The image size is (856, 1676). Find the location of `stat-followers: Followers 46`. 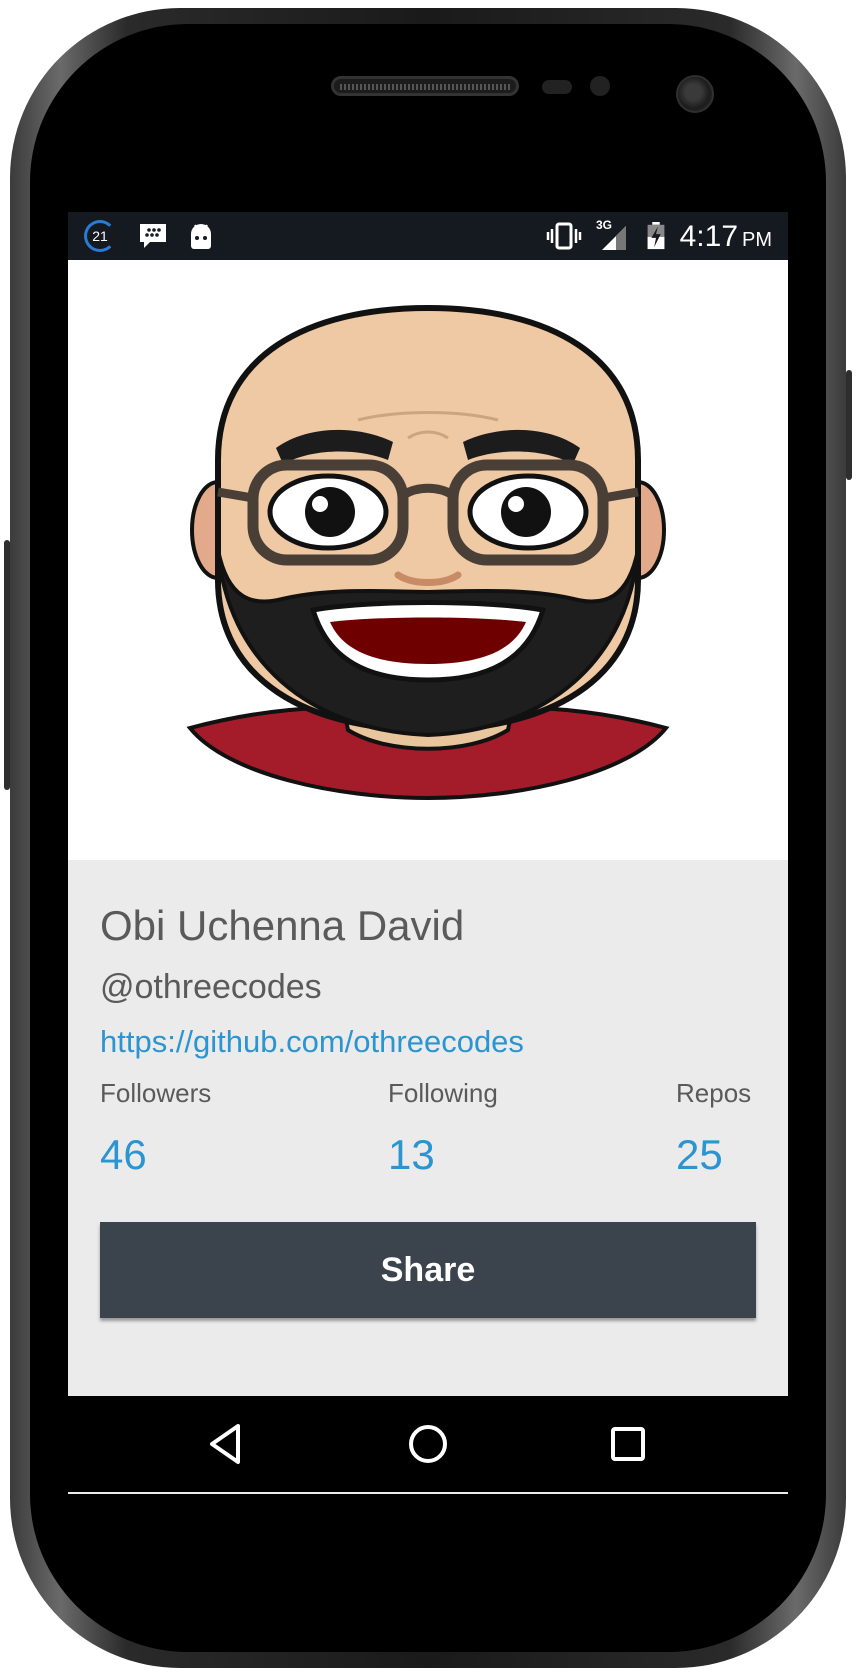

stat-followers: Followers 46 is located at coordinates (155, 1128).